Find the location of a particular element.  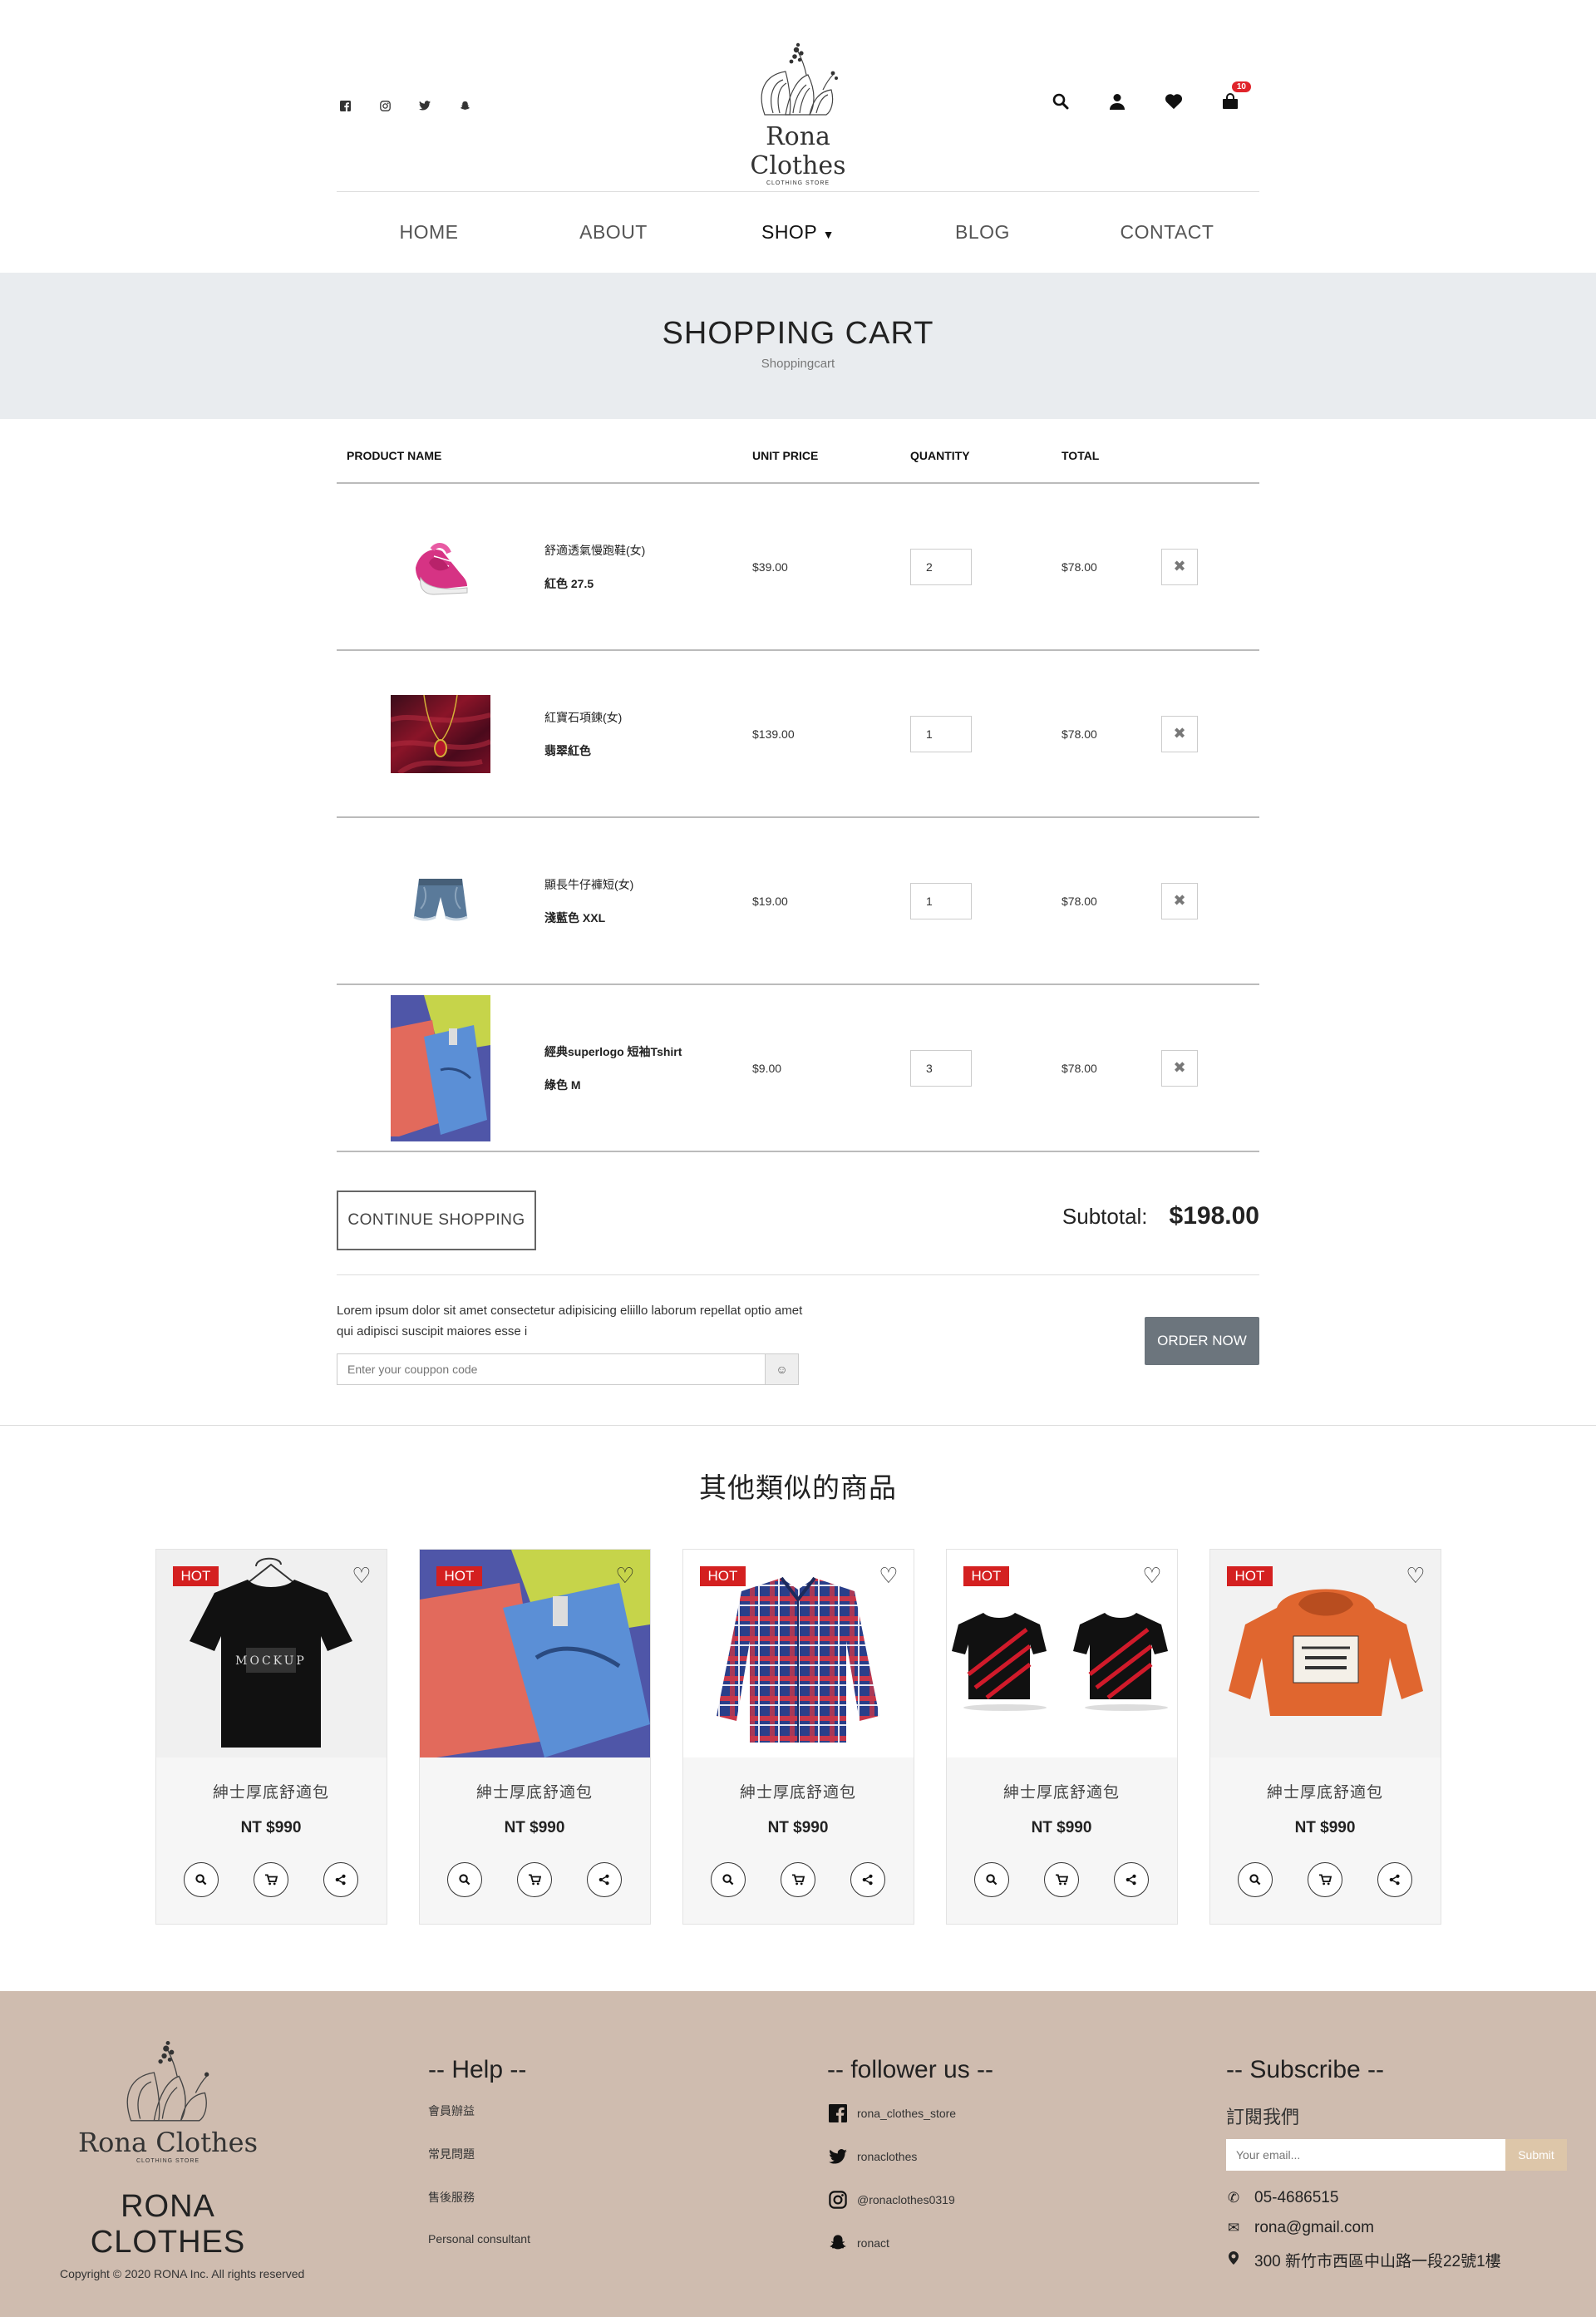

follow-twitter: ronaclothes is located at coordinates (910, 2156).